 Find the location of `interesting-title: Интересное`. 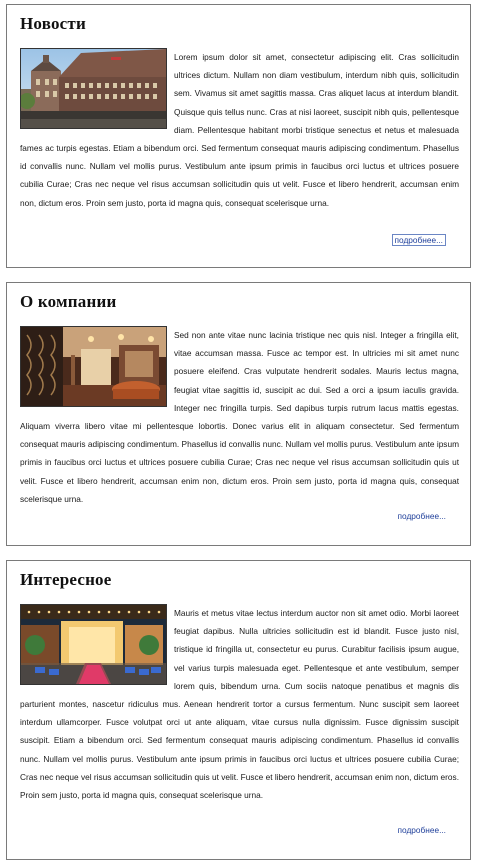

interesting-title: Интересное is located at coordinates (66, 579).